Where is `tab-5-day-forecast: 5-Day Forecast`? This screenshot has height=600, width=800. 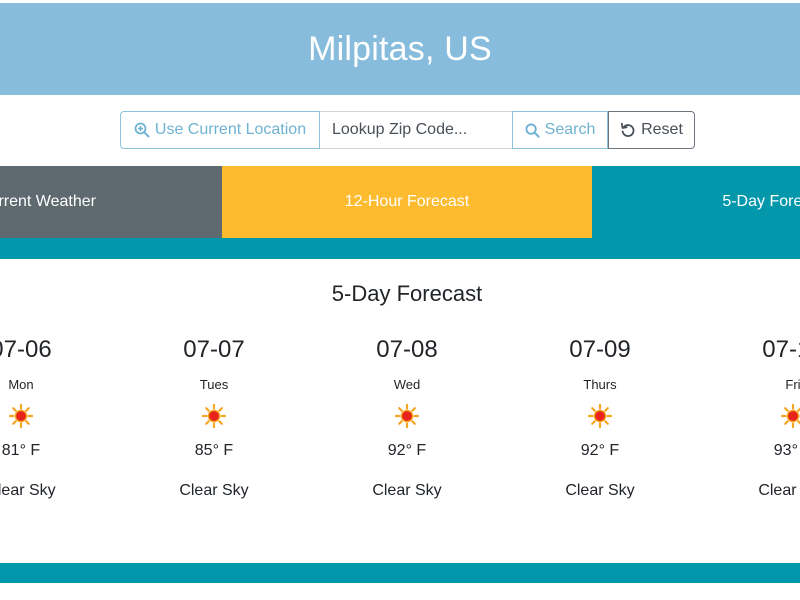
tab-5-day-forecast: 5-Day Forecast is located at coordinates (696, 202).